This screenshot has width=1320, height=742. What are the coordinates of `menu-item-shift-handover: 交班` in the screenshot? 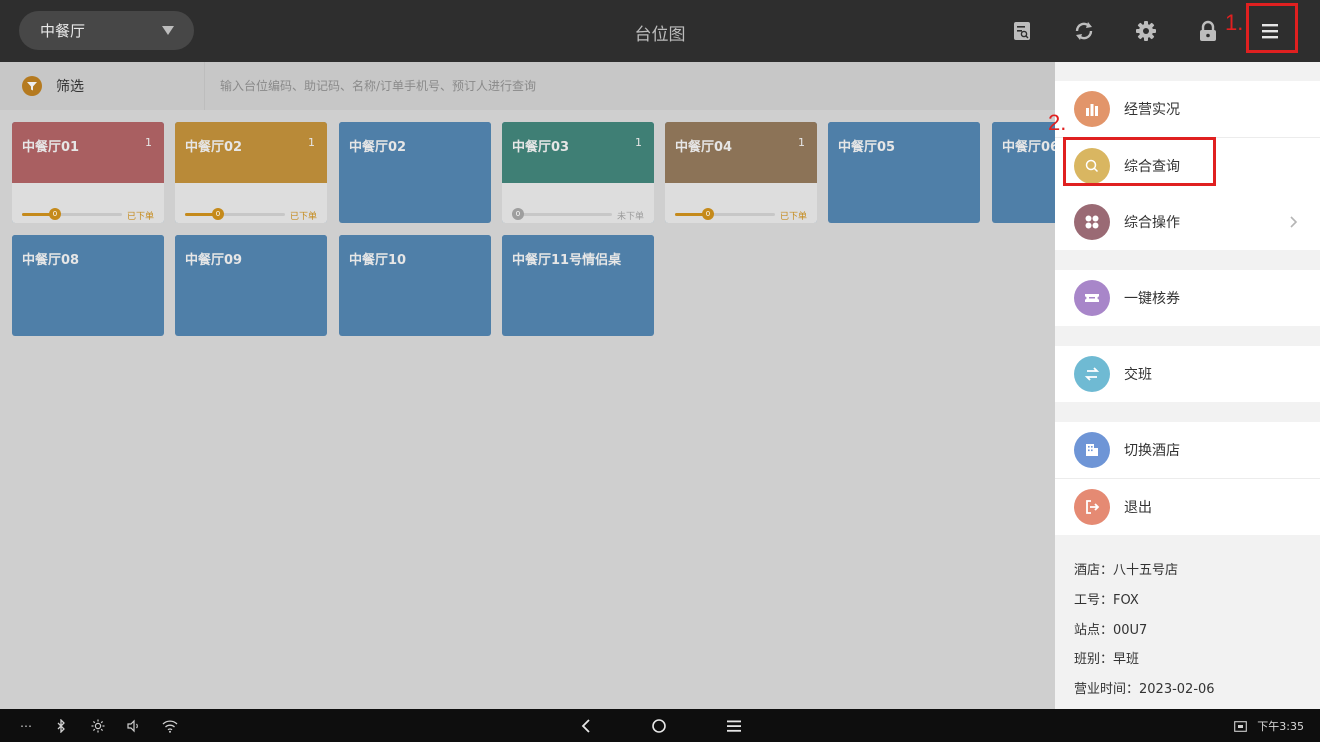 It's located at (1187, 374).